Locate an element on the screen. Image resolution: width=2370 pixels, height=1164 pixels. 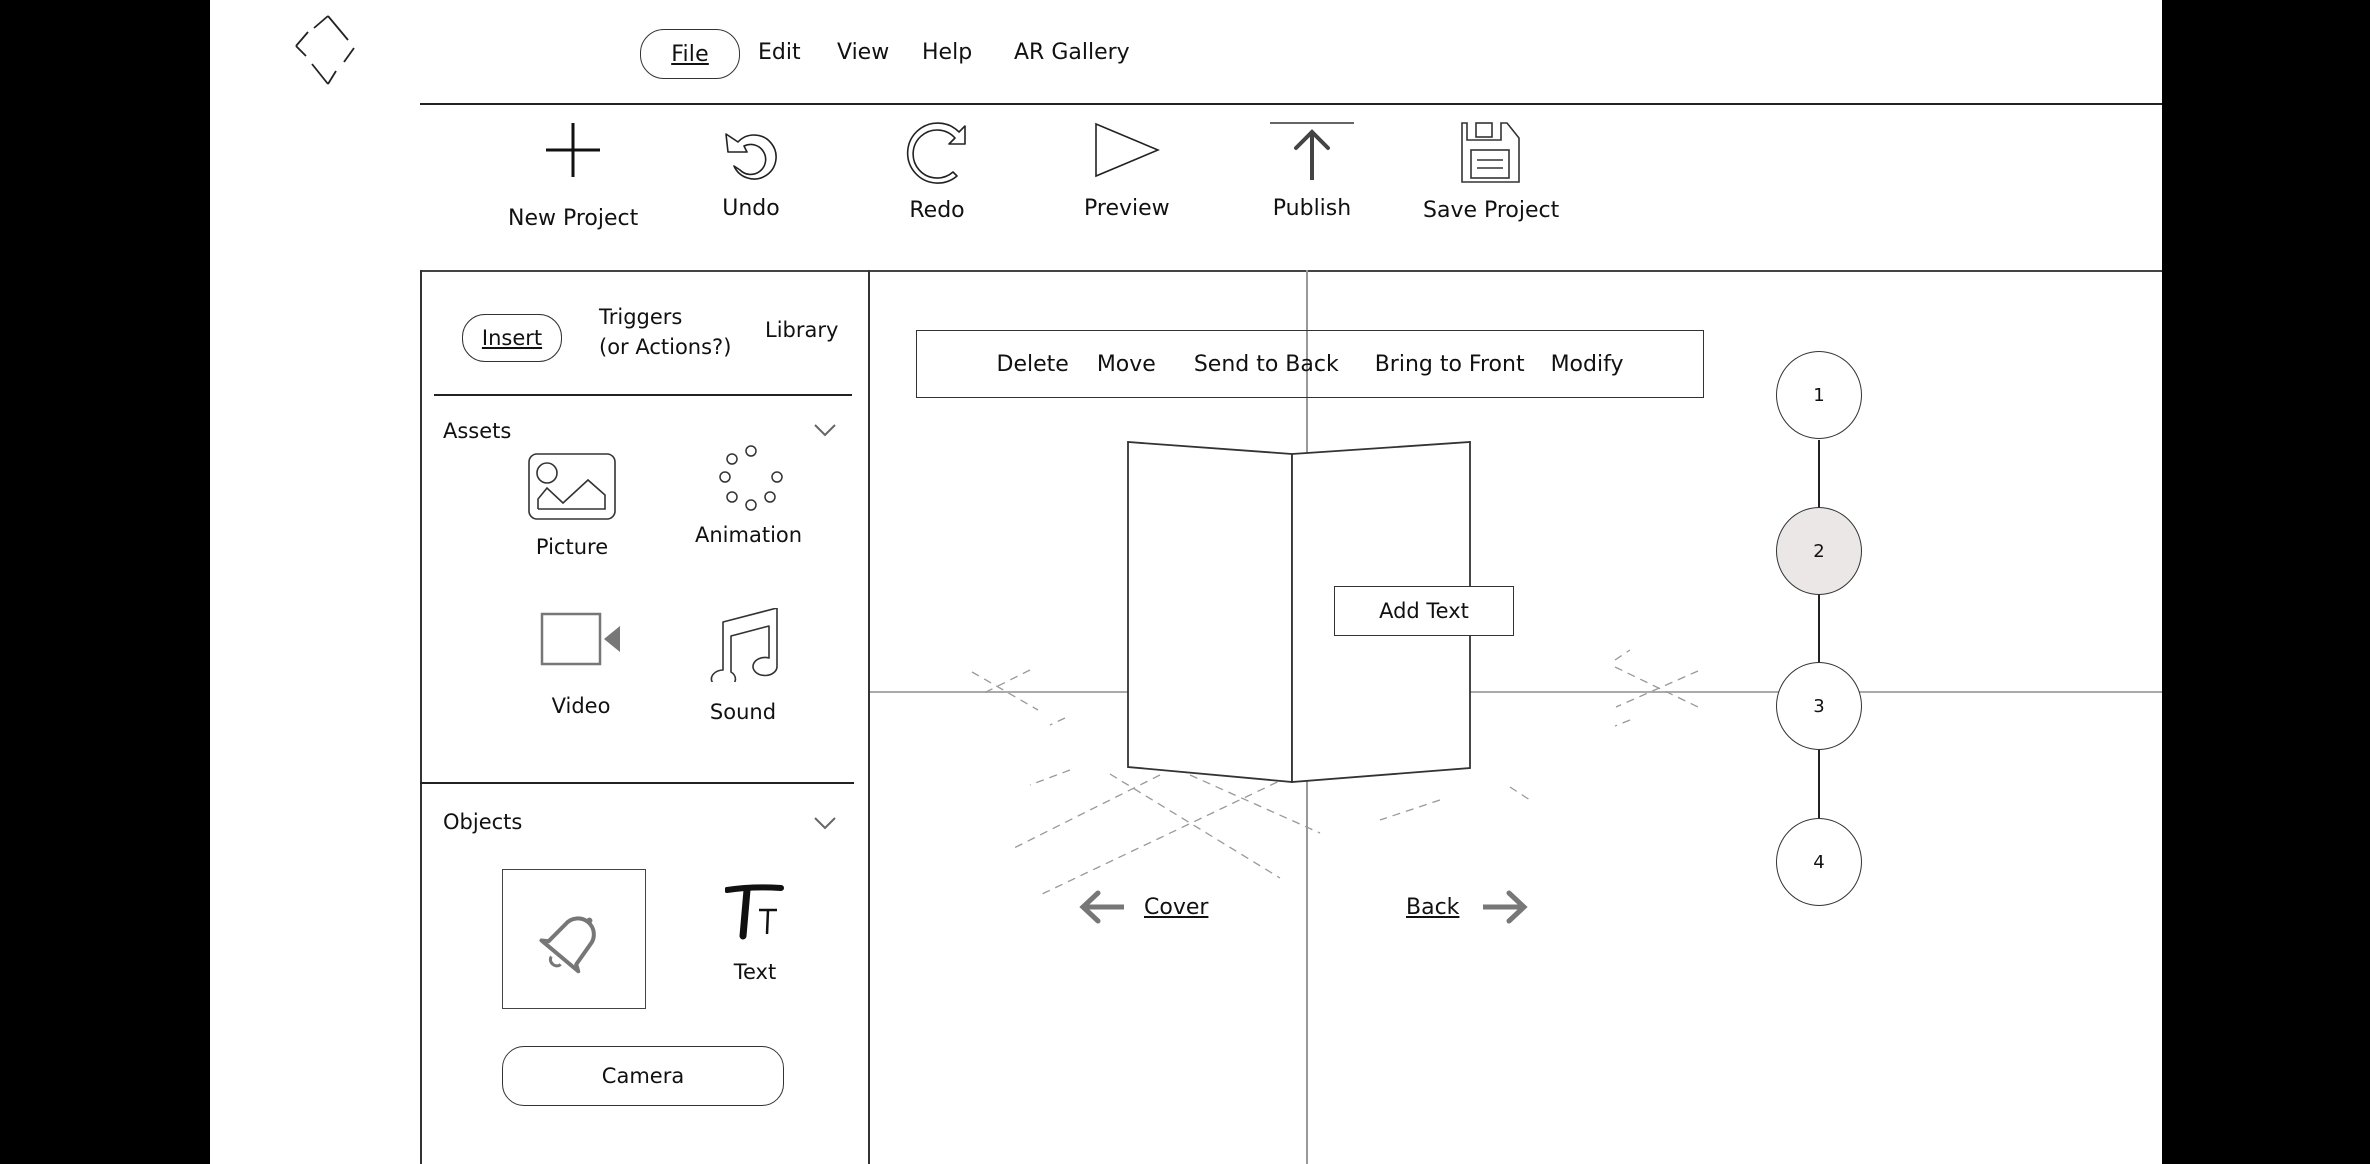
asset-sound: Sound is located at coordinates (743, 666).